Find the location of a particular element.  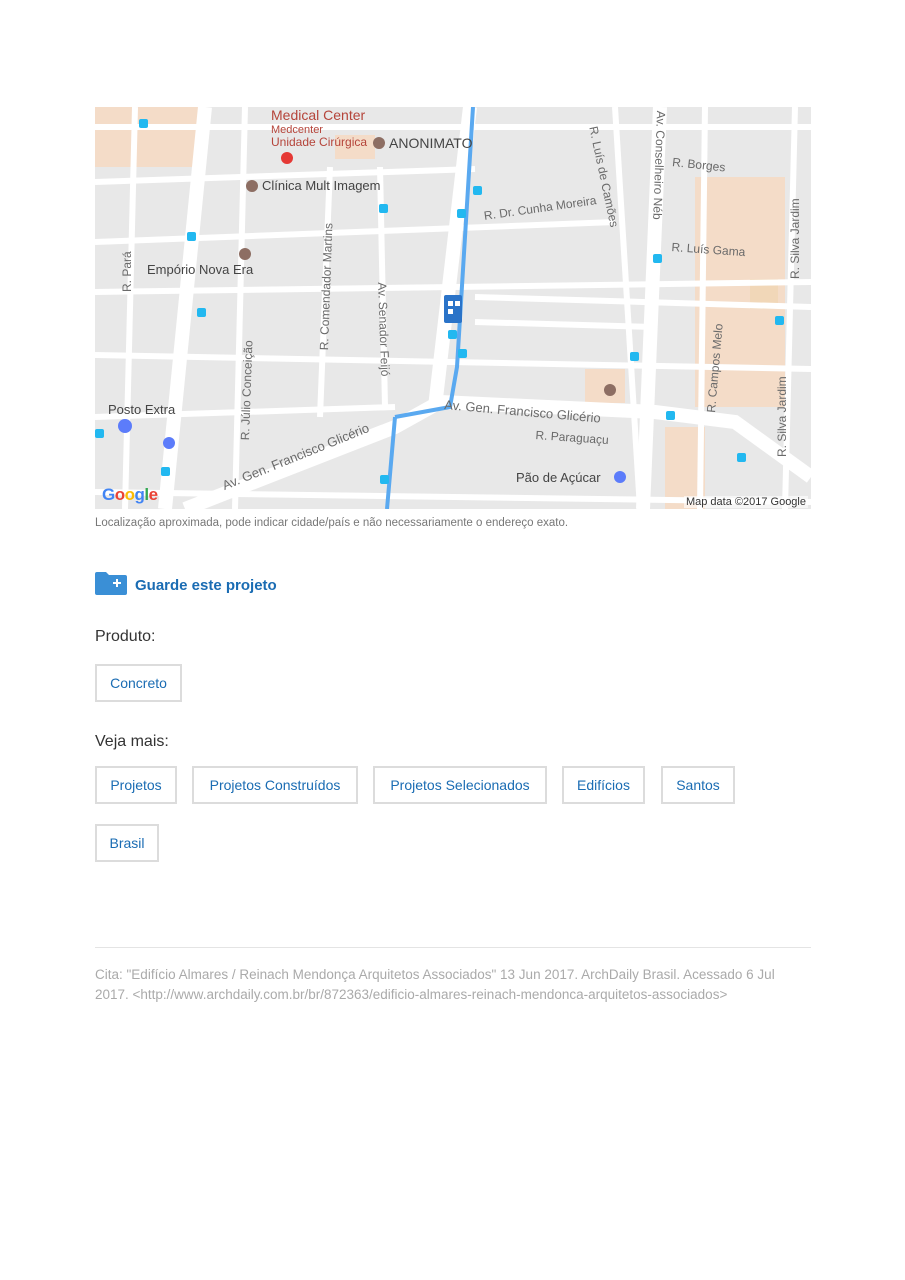

tag-santos: Santos is located at coordinates (698, 785).